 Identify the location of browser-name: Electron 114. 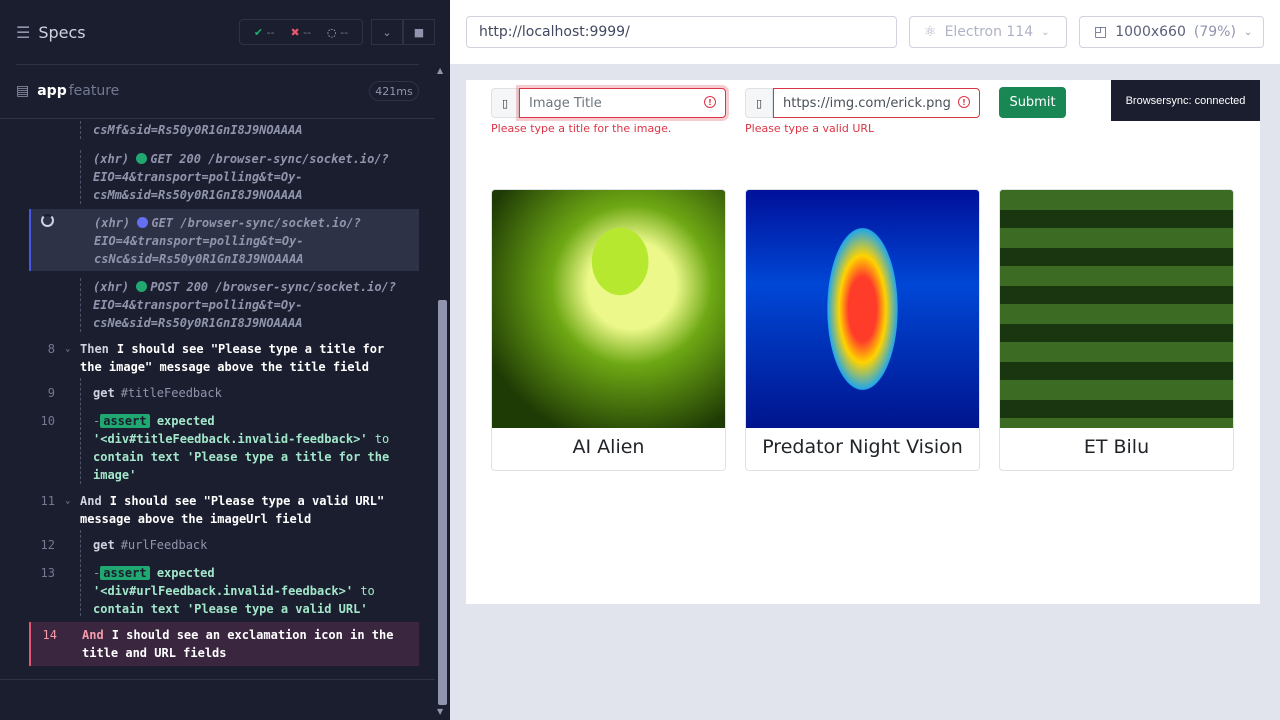
(989, 32).